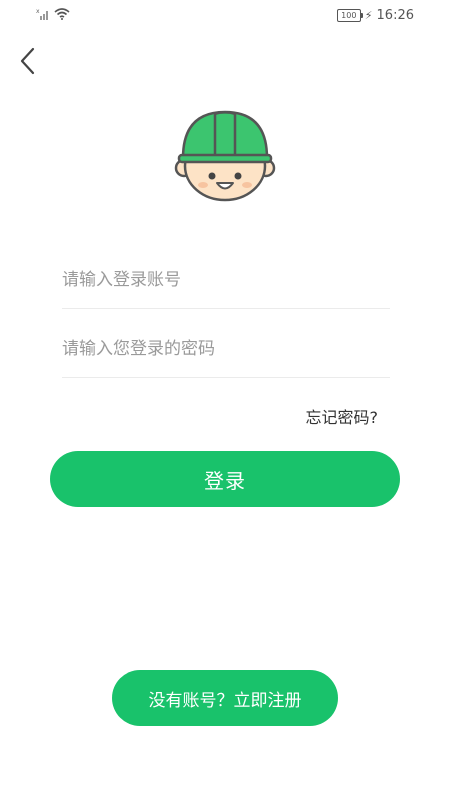 The width and height of the screenshot is (450, 800). I want to click on account-input, so click(226, 280).